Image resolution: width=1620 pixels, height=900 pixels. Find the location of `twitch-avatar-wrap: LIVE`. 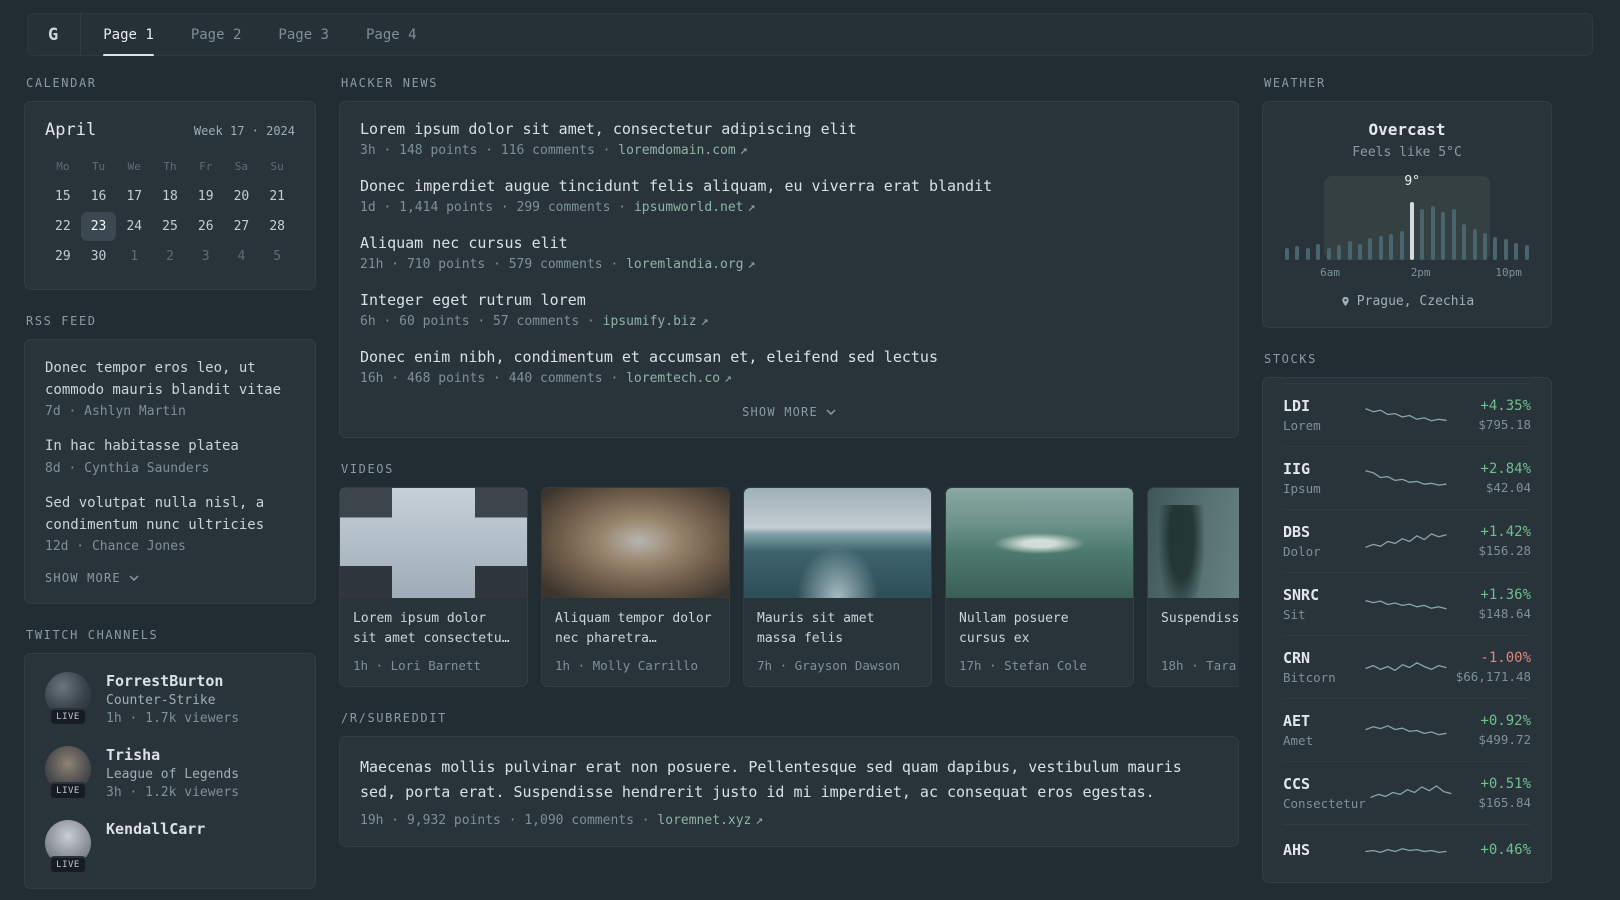

twitch-avatar-wrap: LIVE is located at coordinates (68, 773).